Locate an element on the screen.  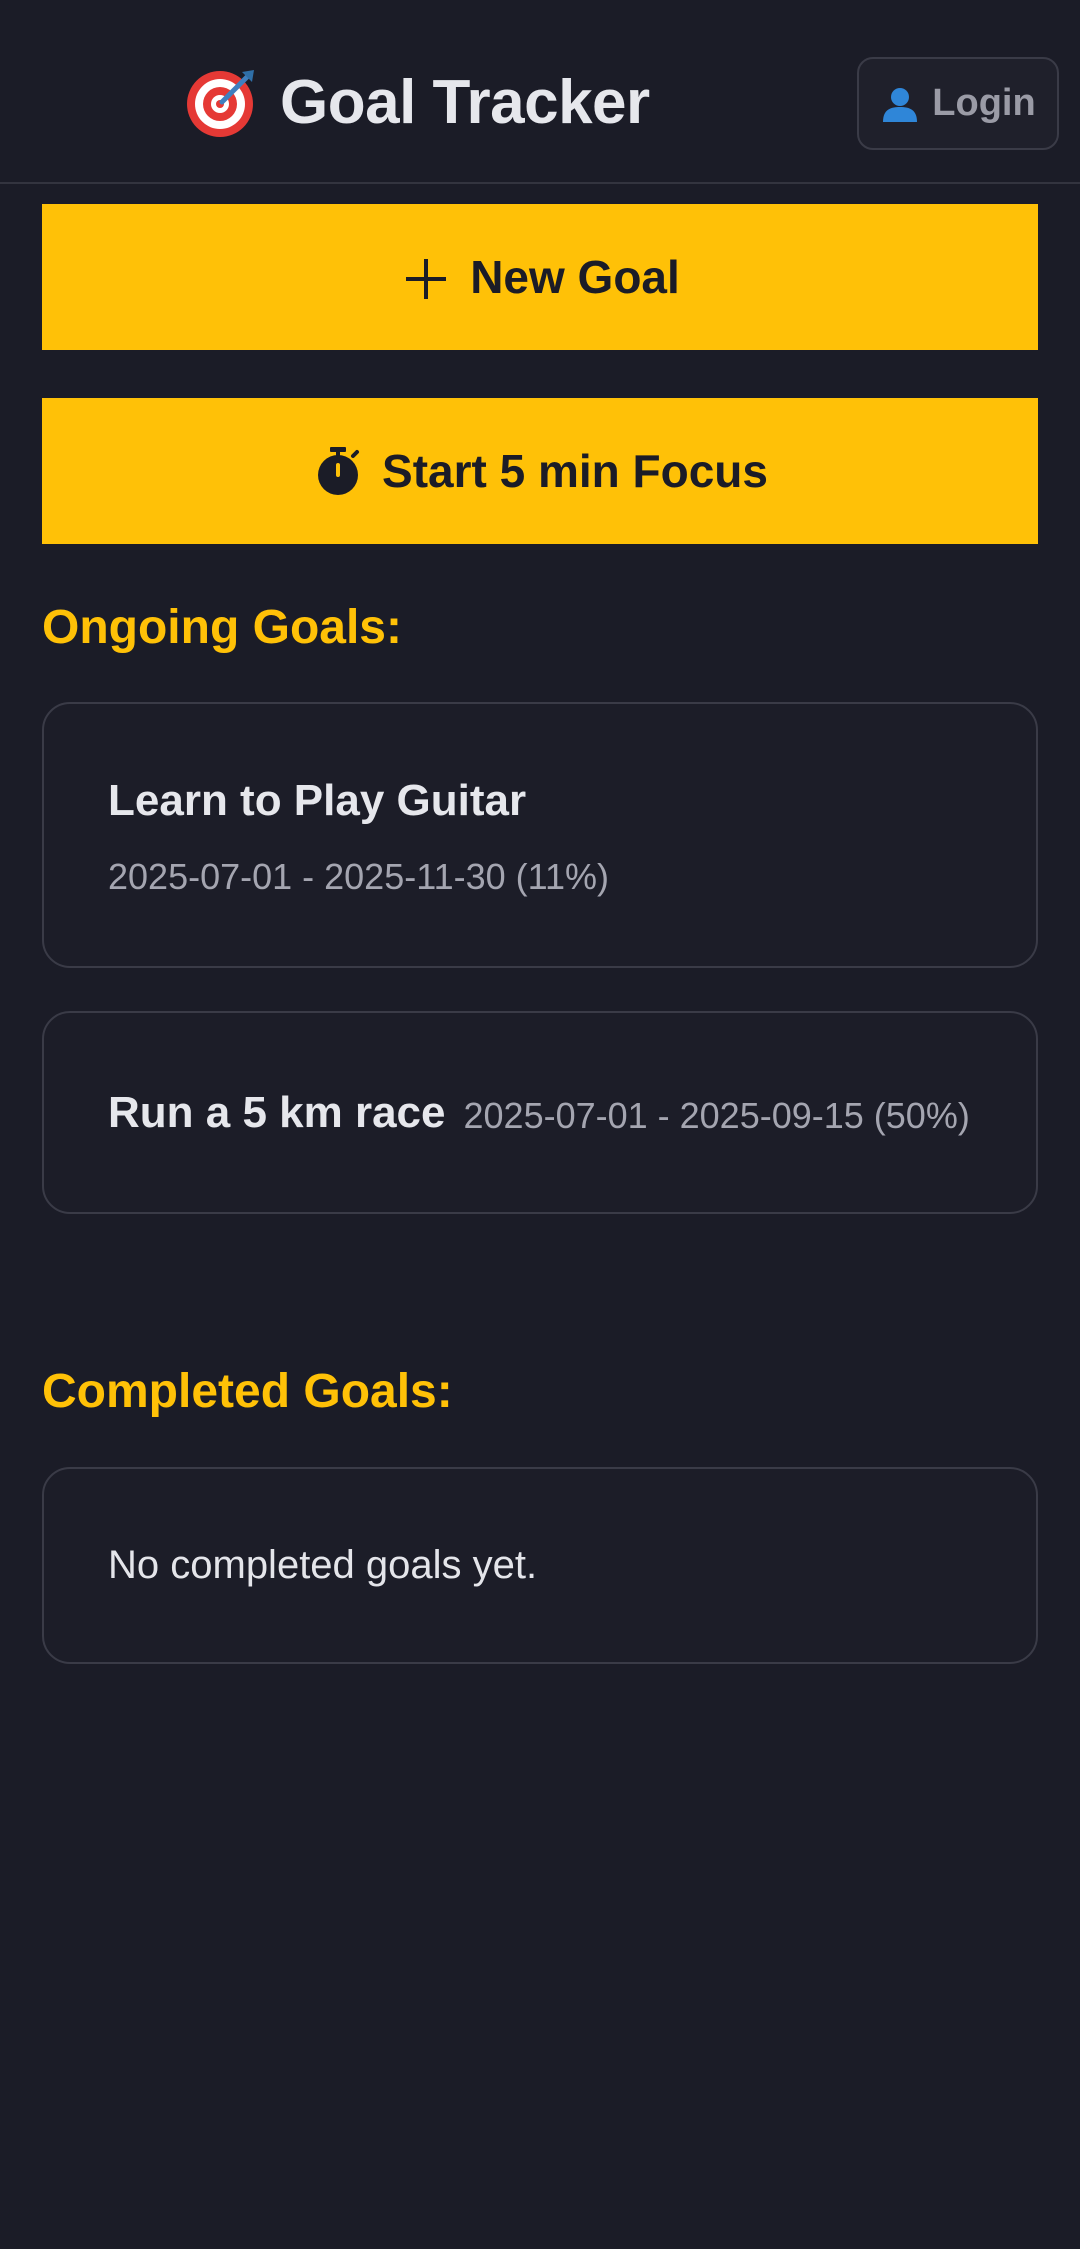
user-icon is located at coordinates (900, 104).